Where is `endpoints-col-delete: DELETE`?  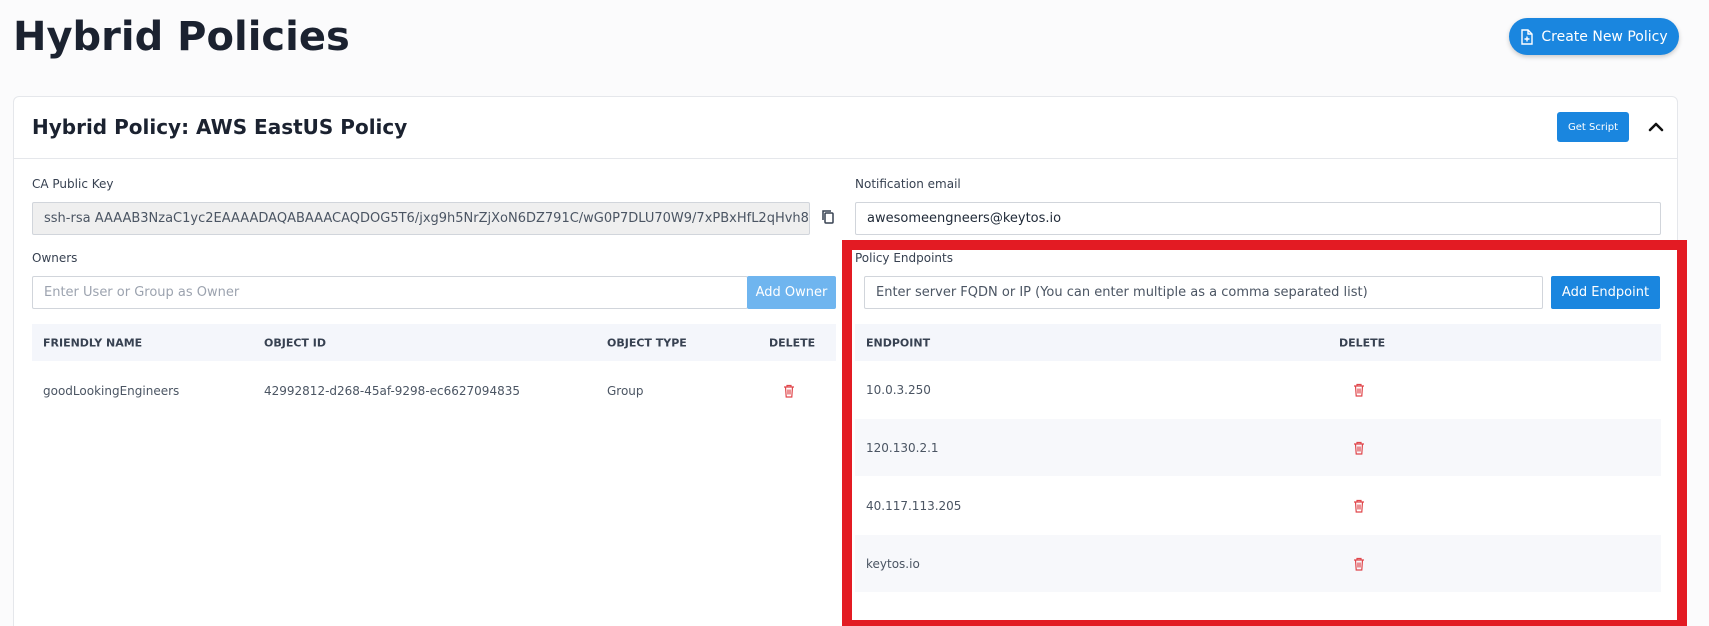
endpoints-col-delete: DELETE is located at coordinates (1362, 342).